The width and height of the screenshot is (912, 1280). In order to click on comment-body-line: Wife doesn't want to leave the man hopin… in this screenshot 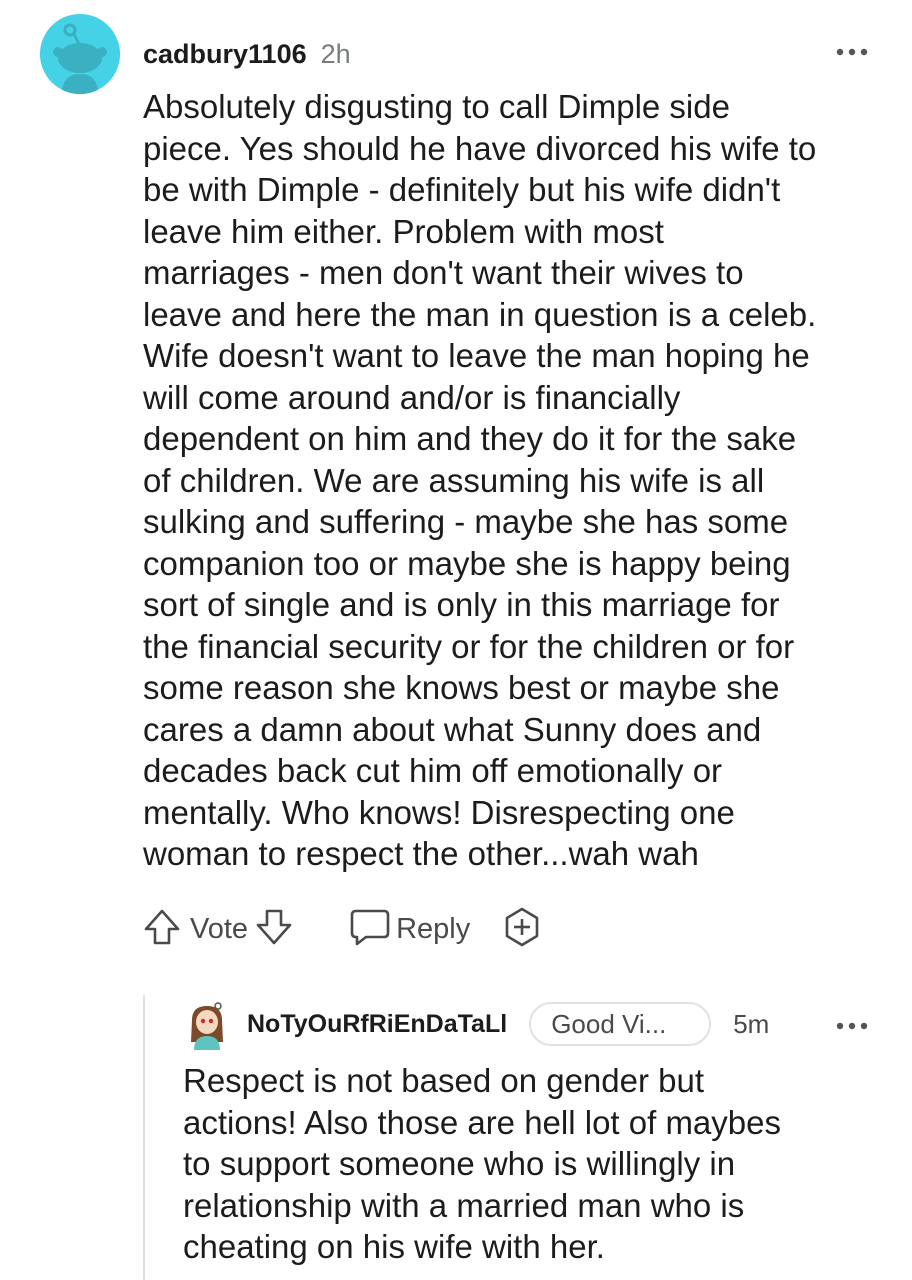, I will do `click(476, 355)`.